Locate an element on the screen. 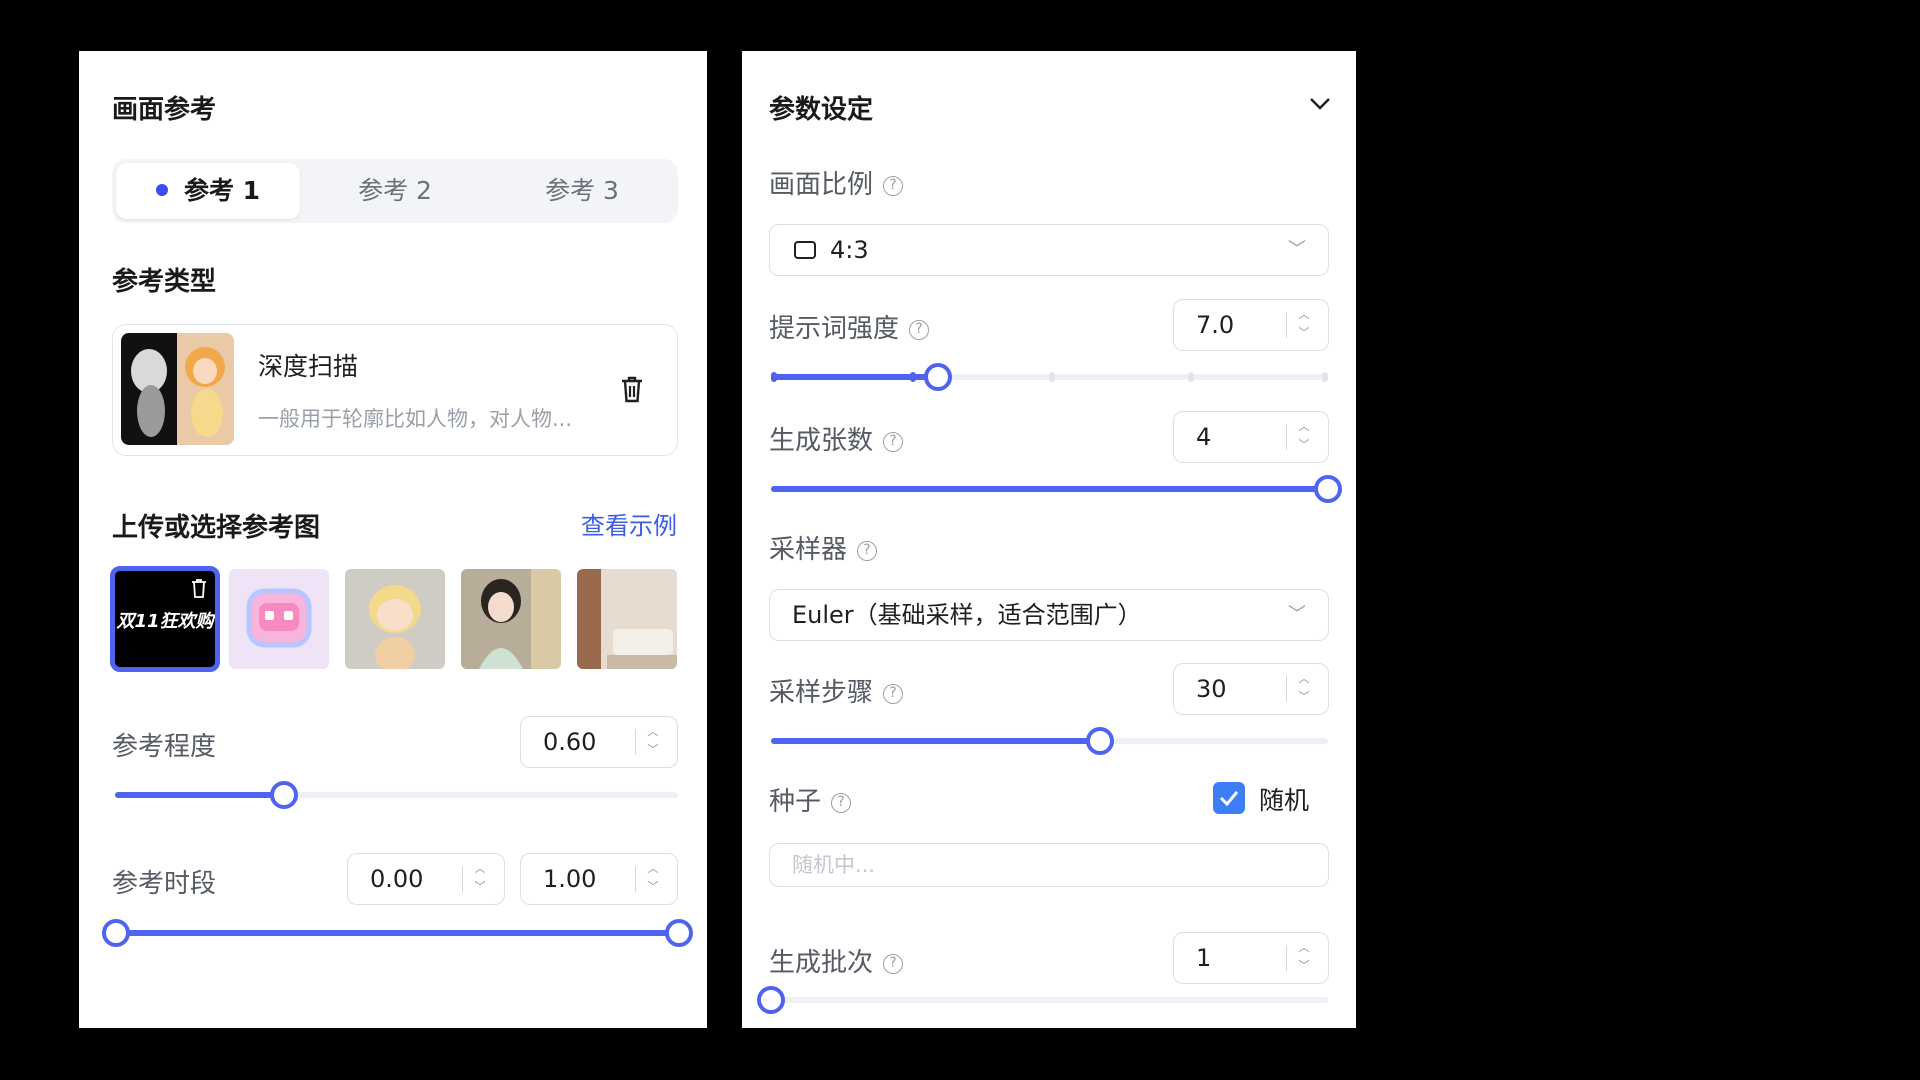 The image size is (1920, 1080). tab-reference-1: 参考 1 is located at coordinates (208, 191).